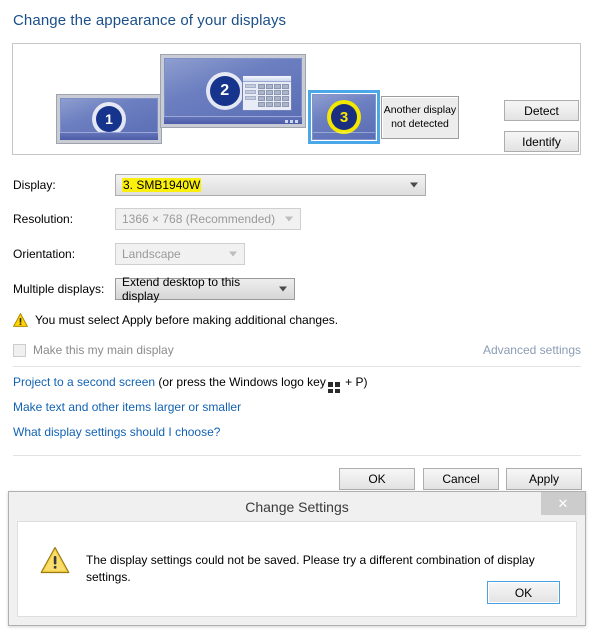 This screenshot has height=634, width=594. What do you see at coordinates (64, 185) in the screenshot?
I see `display-row: Display:` at bounding box center [64, 185].